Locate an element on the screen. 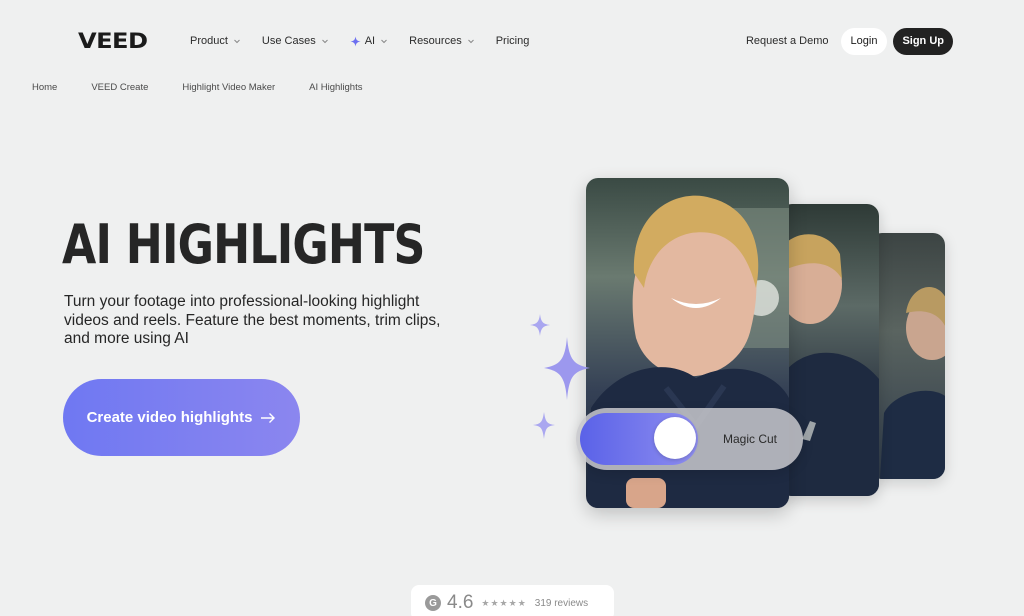 Image resolution: width=1024 pixels, height=616 pixels. menu-item-label: Resources is located at coordinates (435, 41).